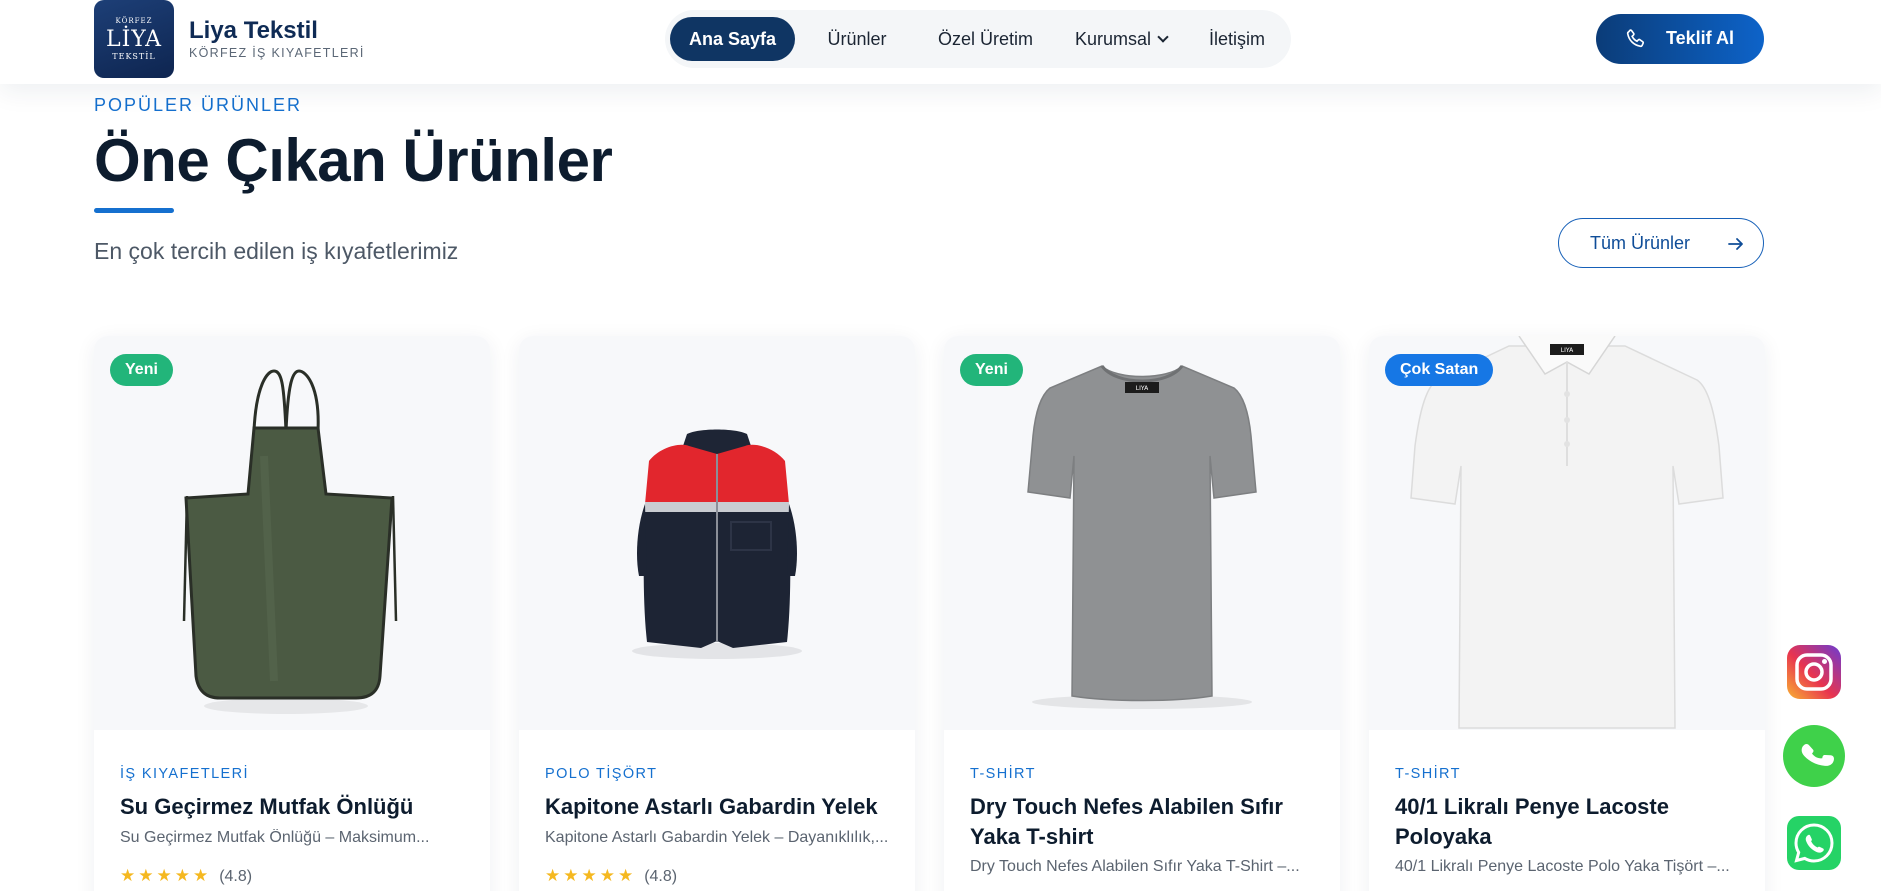  I want to click on vest-image, so click(717, 544).